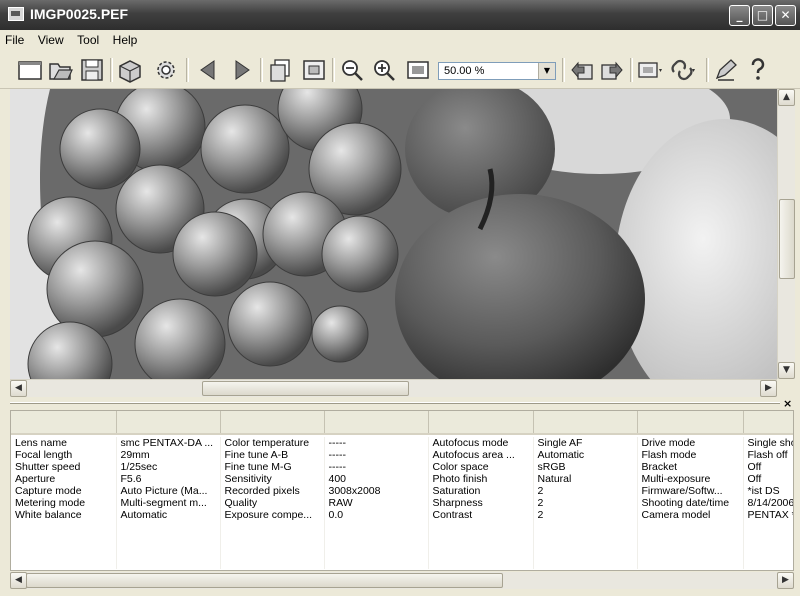  I want to click on title-bar: IMGP0025.PEF _ □ ✕, so click(400, 15).